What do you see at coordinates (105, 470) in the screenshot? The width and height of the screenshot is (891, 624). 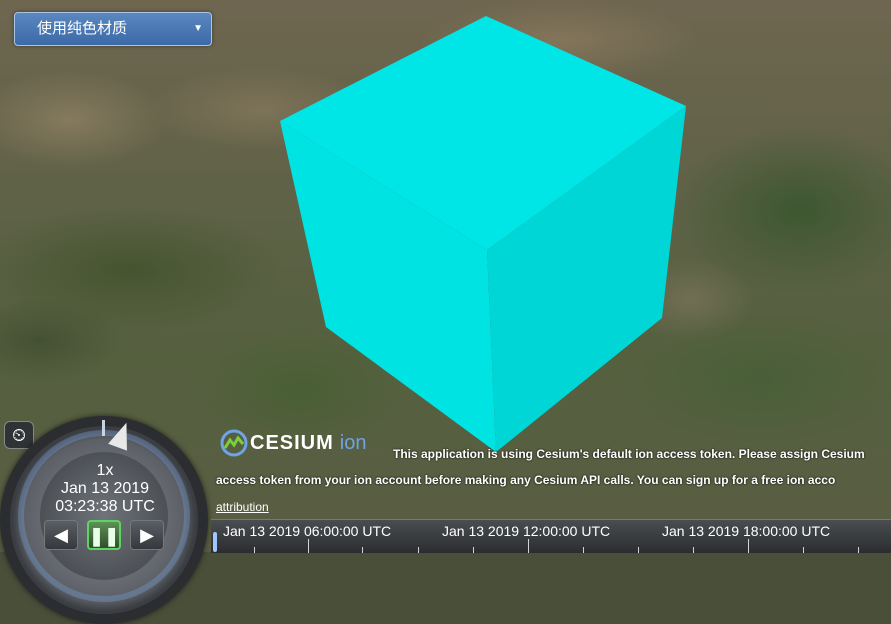 I see `animation-speed: 1x` at bounding box center [105, 470].